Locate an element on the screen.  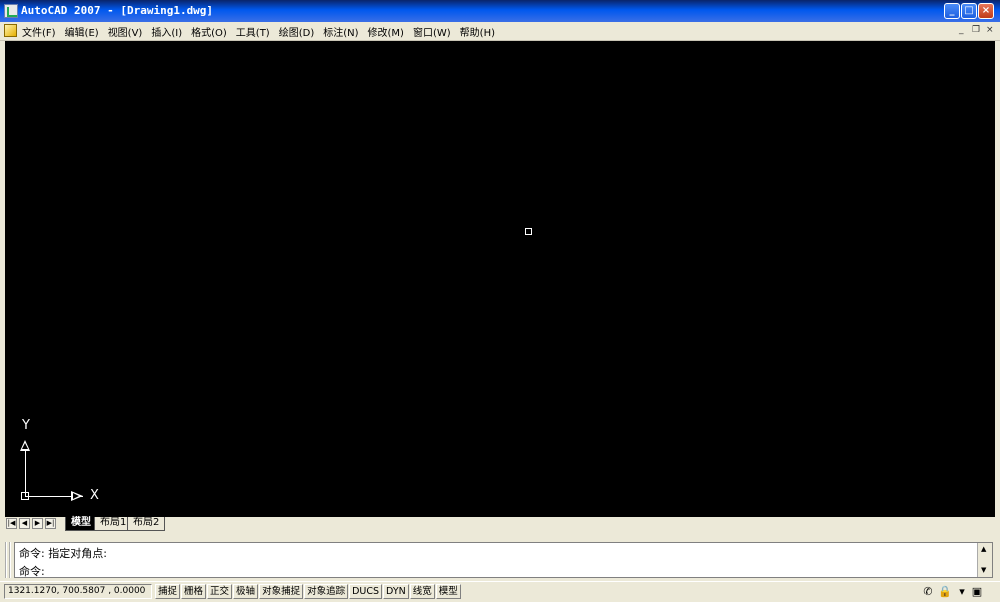
maximize-button: □ is located at coordinates (969, 11).